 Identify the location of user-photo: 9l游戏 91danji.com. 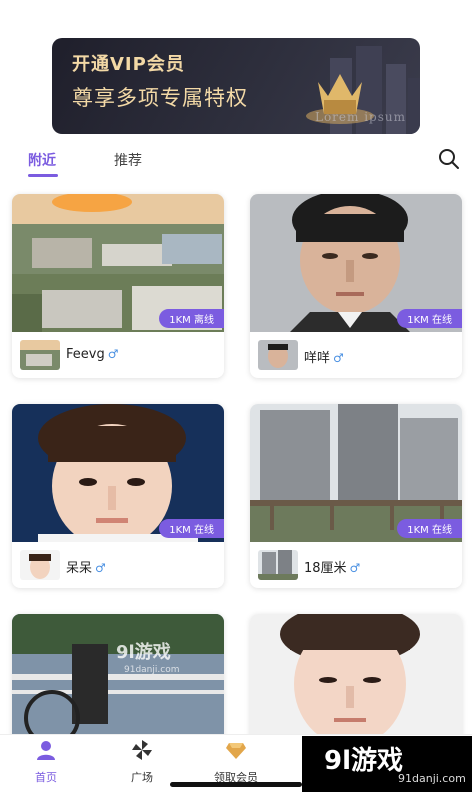
(118, 683).